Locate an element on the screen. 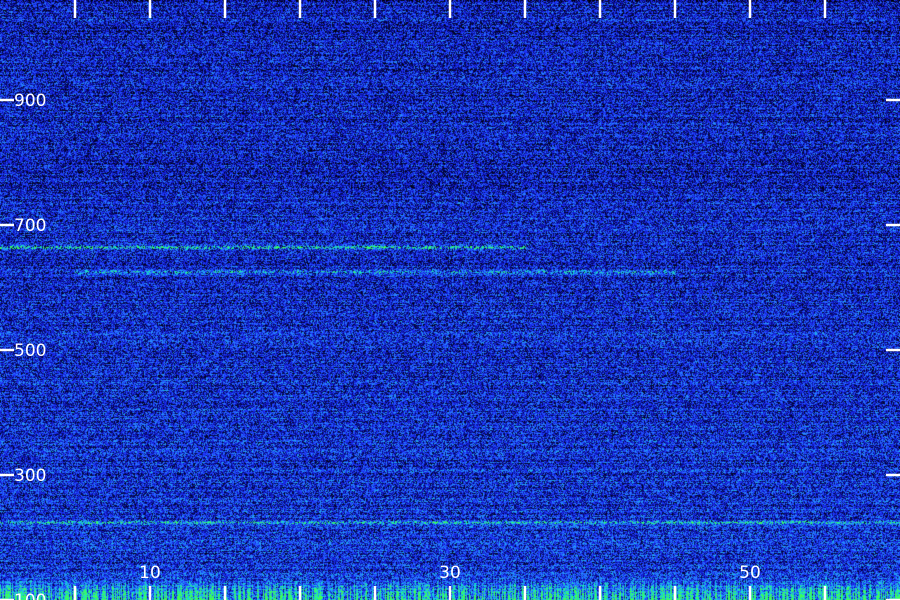  y-tick-label: 100 is located at coordinates (30, 595).